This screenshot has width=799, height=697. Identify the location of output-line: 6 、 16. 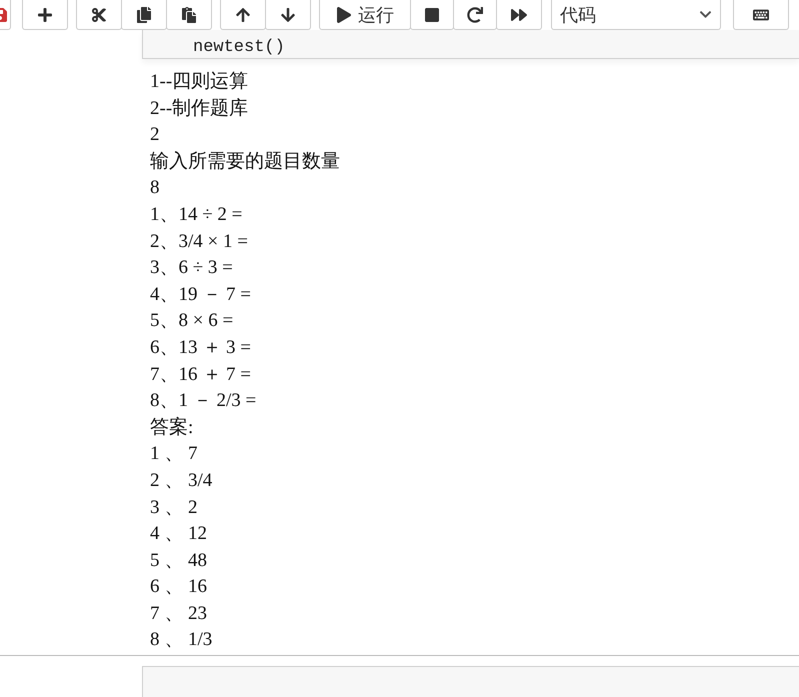
(179, 587).